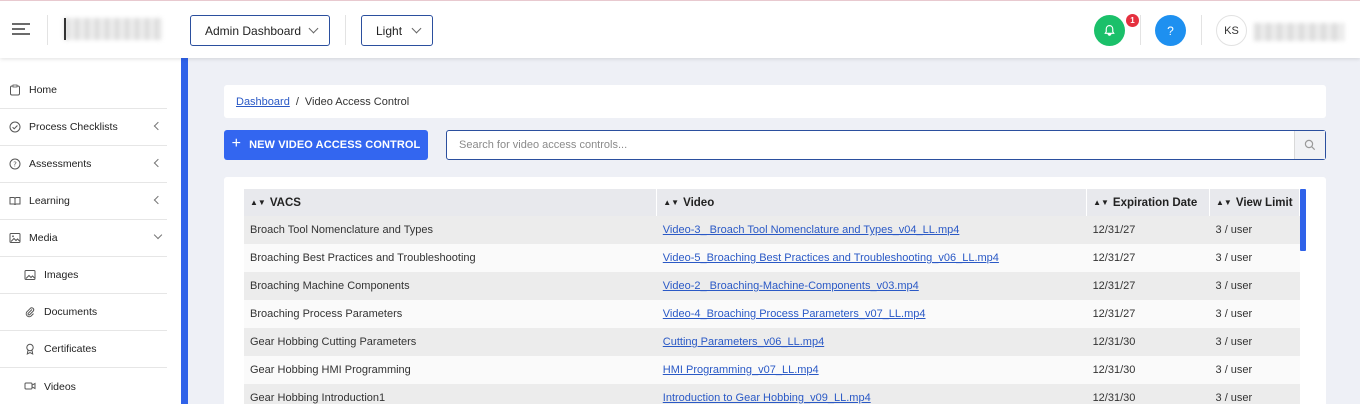  What do you see at coordinates (451, 202) in the screenshot?
I see `column-header-vacs: ▲▼ VACS` at bounding box center [451, 202].